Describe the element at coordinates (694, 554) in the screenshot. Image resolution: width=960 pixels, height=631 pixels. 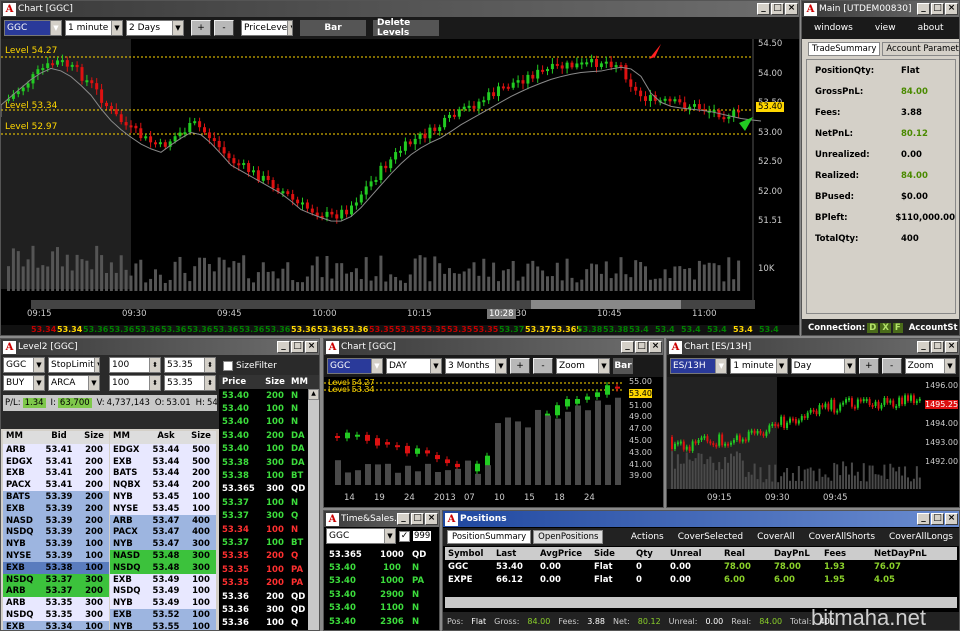
I see `col-header: Unreal` at that location.